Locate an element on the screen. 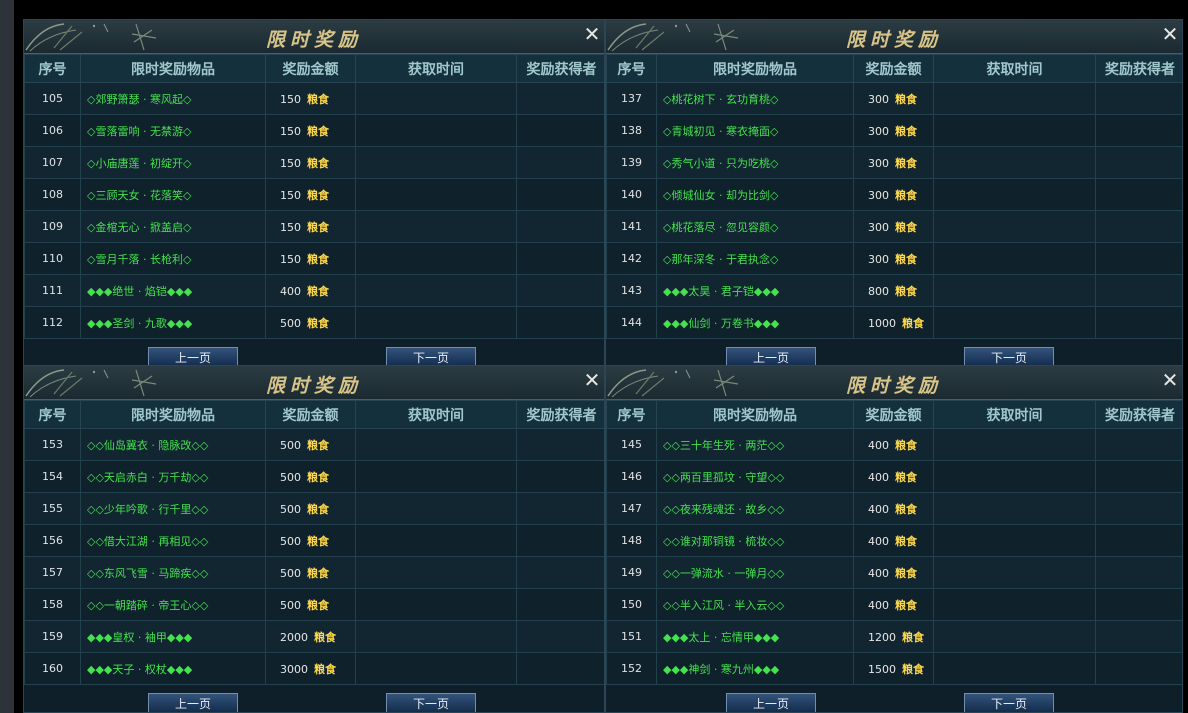 This screenshot has width=1188, height=713. reward-item-name: ◆◆◆天子 · 权杖◆◆◆ is located at coordinates (173, 668).